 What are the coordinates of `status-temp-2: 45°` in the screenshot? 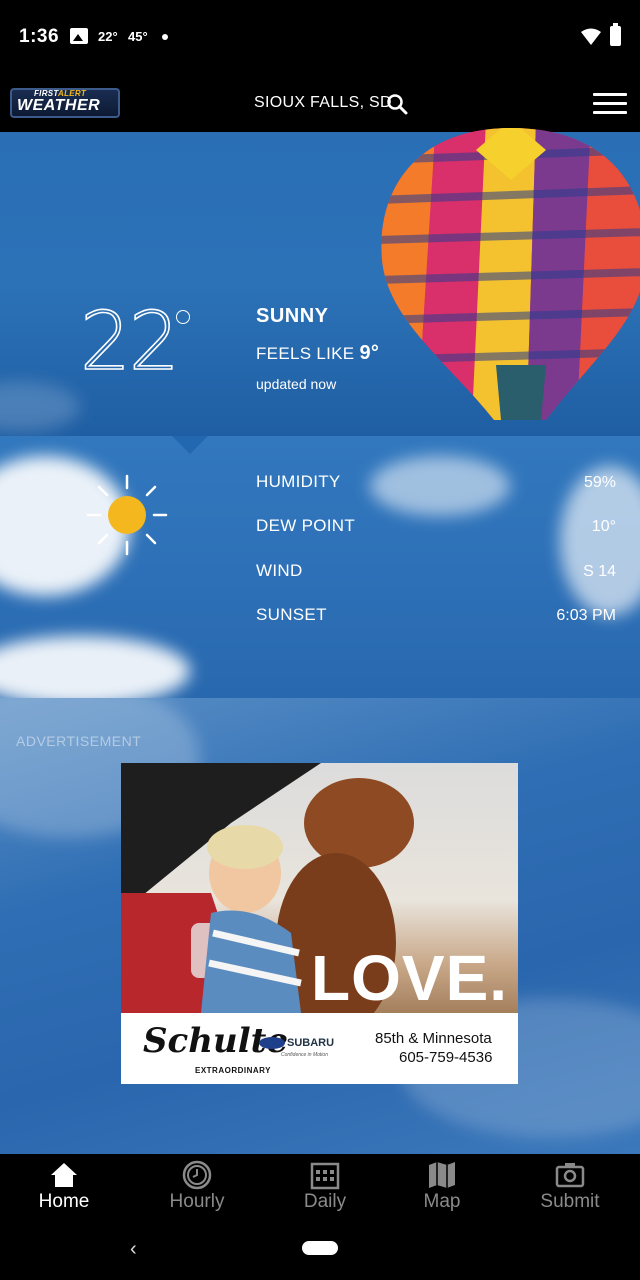 It's located at (138, 36).